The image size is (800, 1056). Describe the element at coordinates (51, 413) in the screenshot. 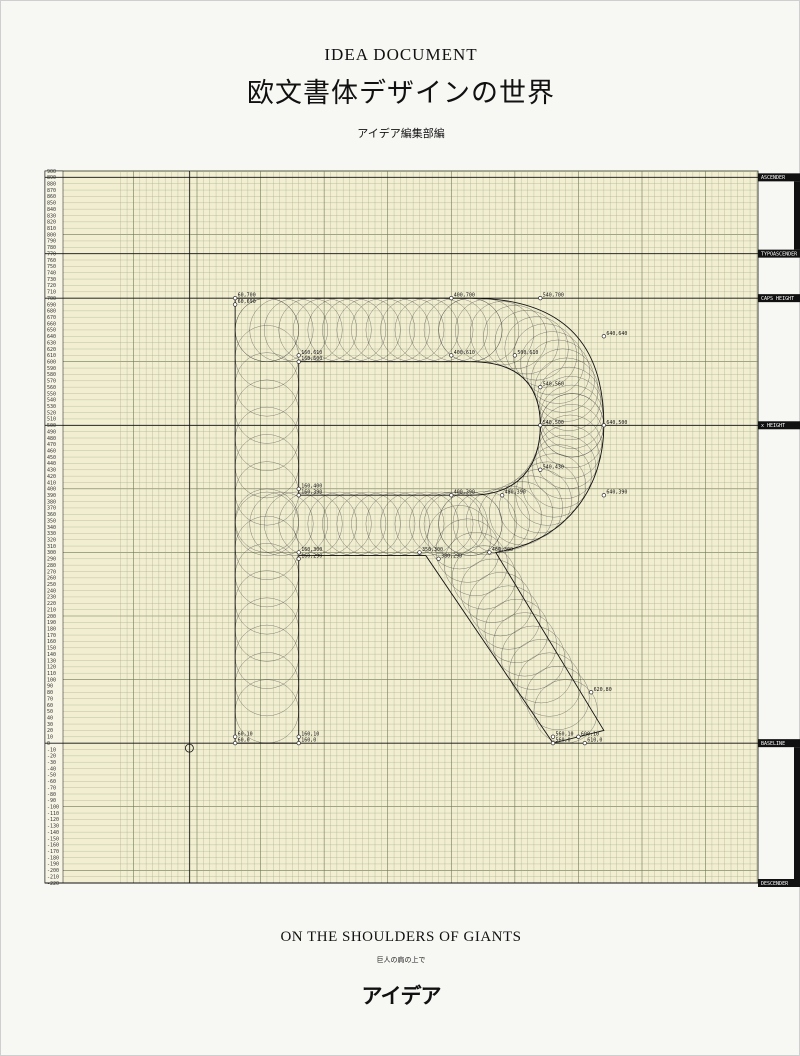

I see `y-tick-label: 520` at that location.